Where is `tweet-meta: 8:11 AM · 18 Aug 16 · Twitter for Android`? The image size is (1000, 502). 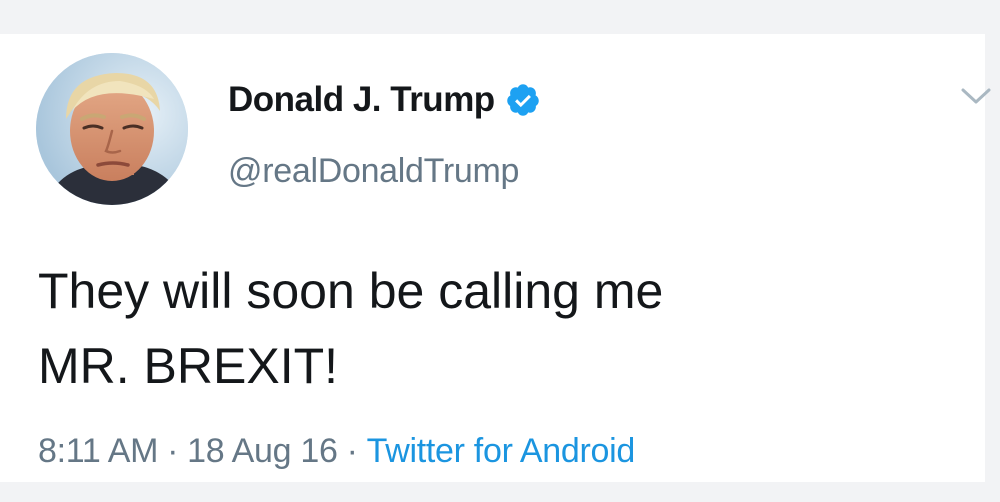
tweet-meta: 8:11 AM · 18 Aug 16 · Twitter for Android is located at coordinates (336, 451).